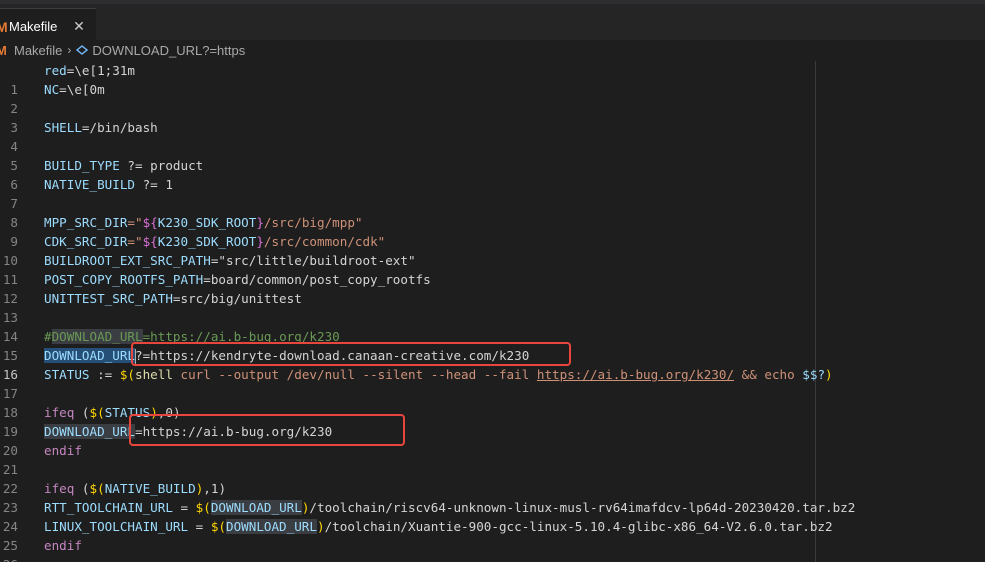  What do you see at coordinates (492, 212) in the screenshot?
I see `code-line: 8` at bounding box center [492, 212].